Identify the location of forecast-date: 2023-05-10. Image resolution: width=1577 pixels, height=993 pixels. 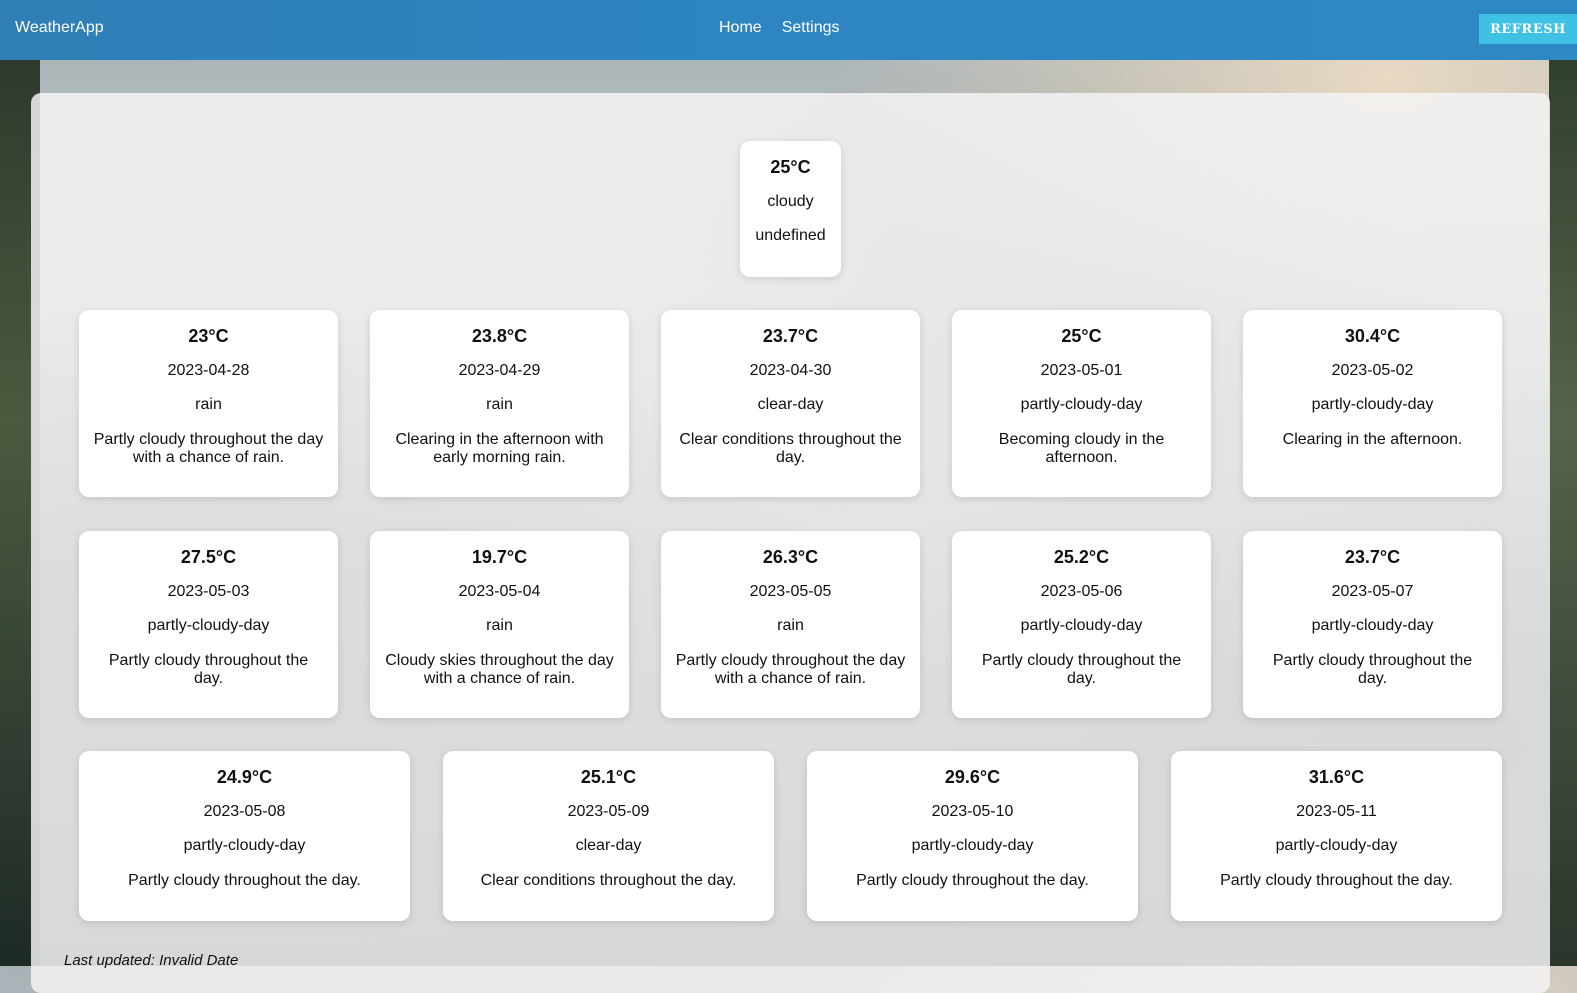
(972, 811).